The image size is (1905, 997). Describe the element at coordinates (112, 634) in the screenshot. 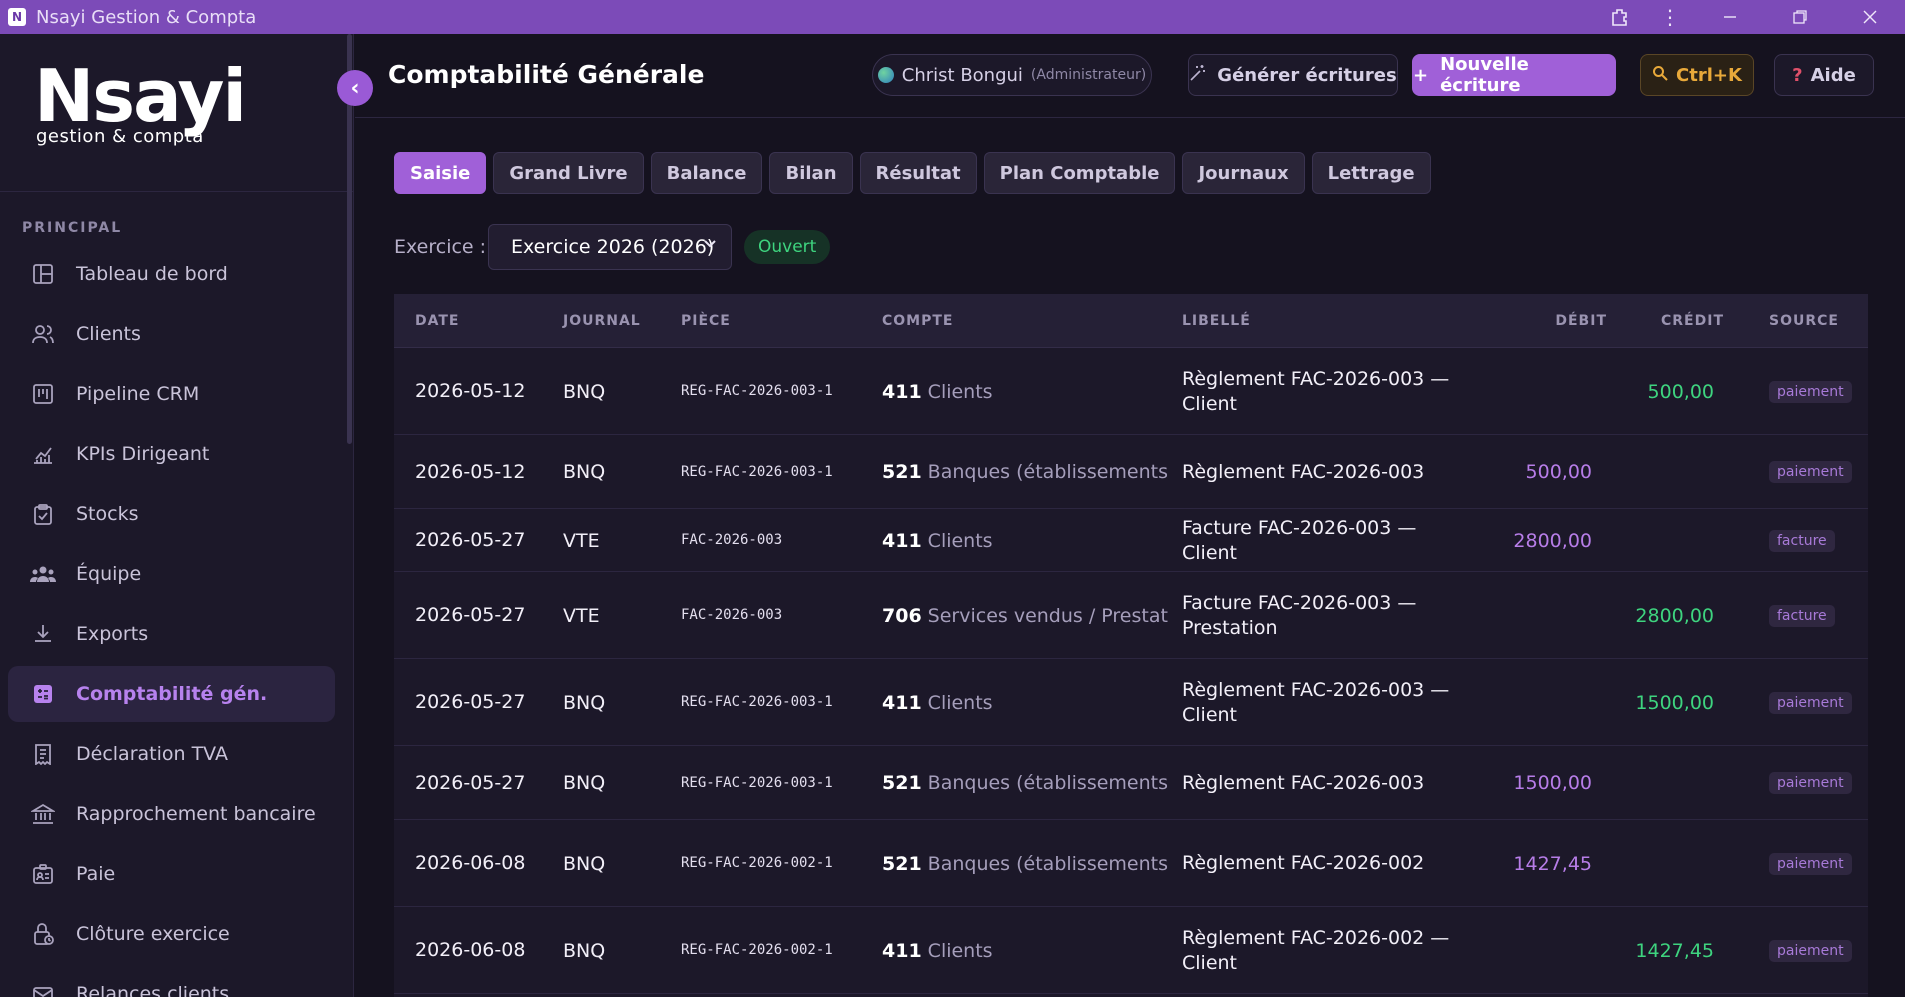

I see `sidebar-item-label: Exports` at that location.